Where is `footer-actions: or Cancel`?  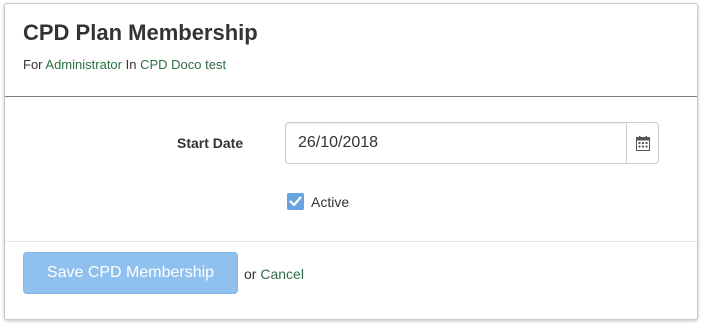
footer-actions: or Cancel is located at coordinates (274, 274).